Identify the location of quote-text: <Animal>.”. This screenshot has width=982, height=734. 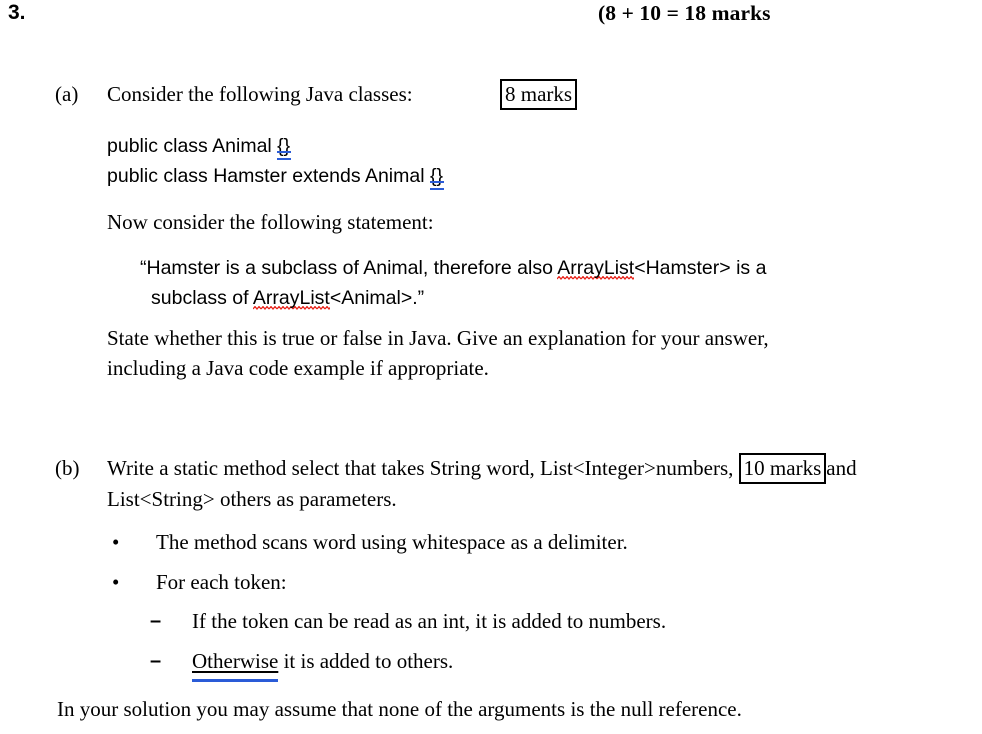
(377, 298).